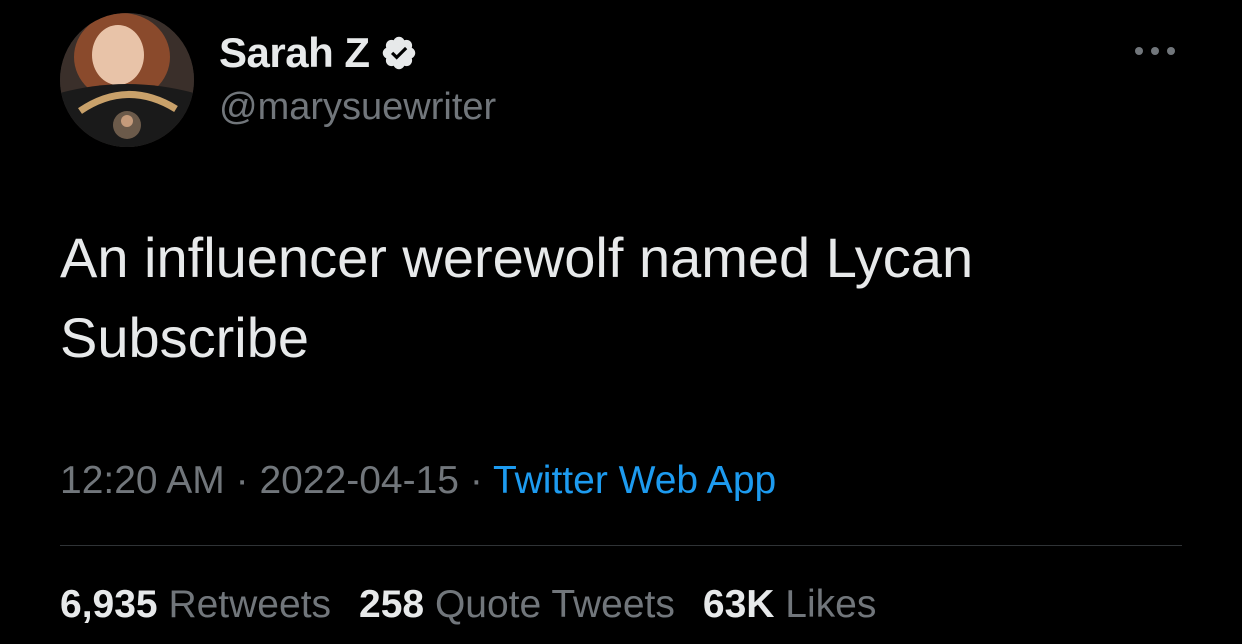 This screenshot has width=1242, height=644. What do you see at coordinates (738, 604) in the screenshot?
I see `likes-count: 63K` at bounding box center [738, 604].